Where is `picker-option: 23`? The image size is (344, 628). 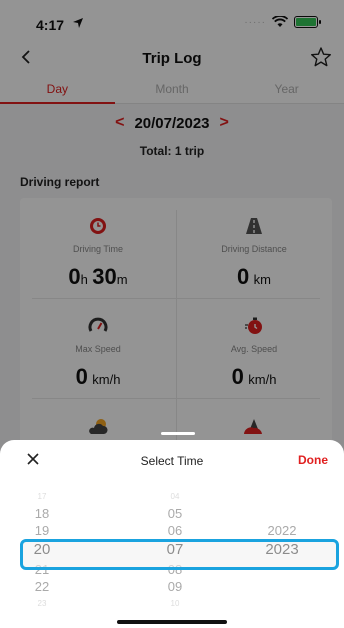
picker-option: 23 is located at coordinates (42, 603).